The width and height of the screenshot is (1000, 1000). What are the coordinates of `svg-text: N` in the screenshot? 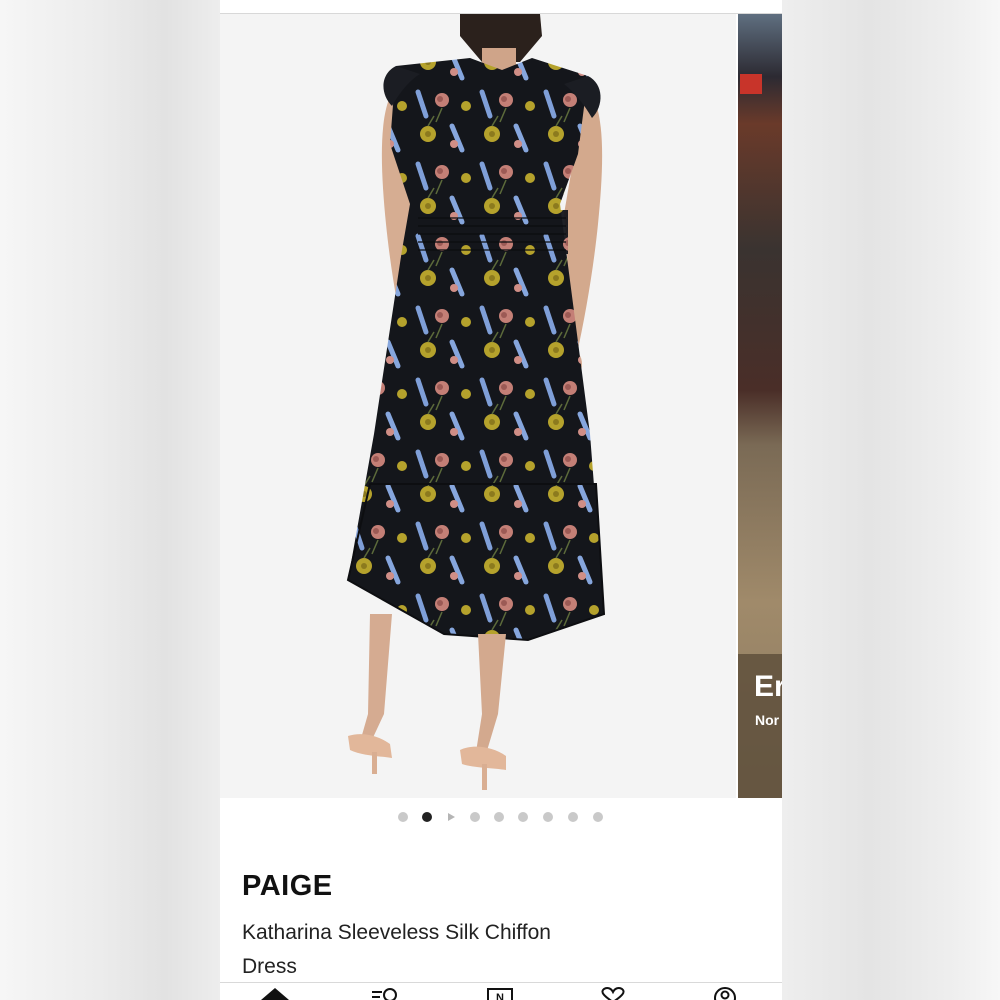 It's located at (500, 996).